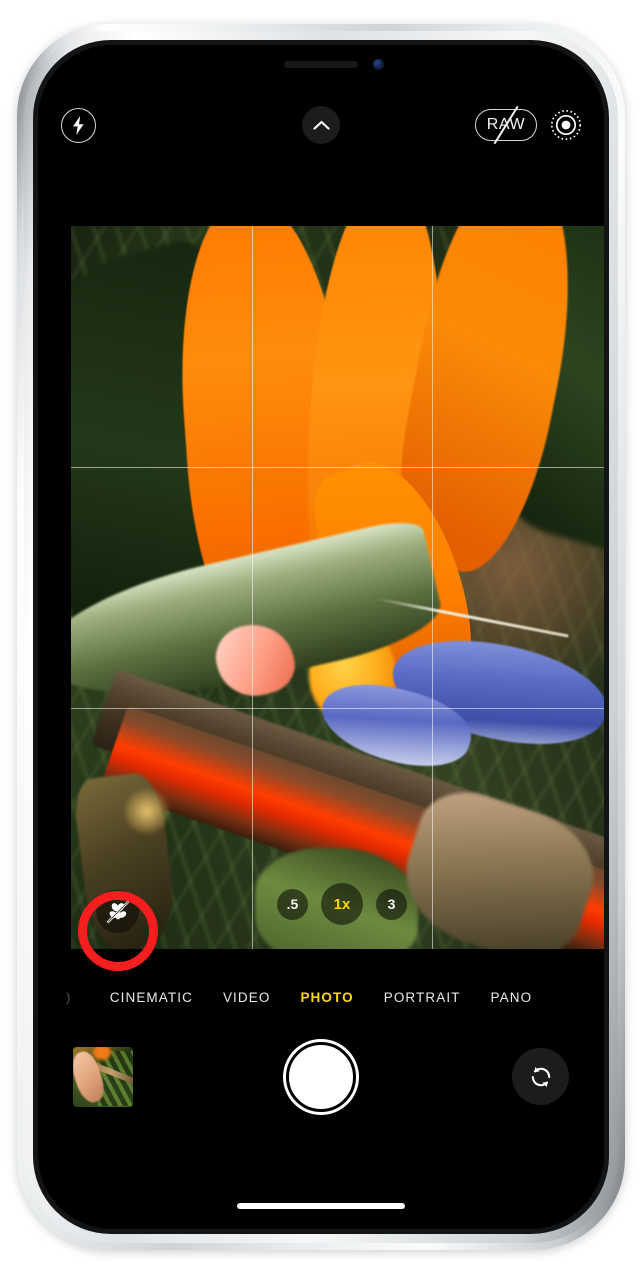  Describe the element at coordinates (422, 997) in the screenshot. I see `mode-portrait: PORTRAIT` at that location.